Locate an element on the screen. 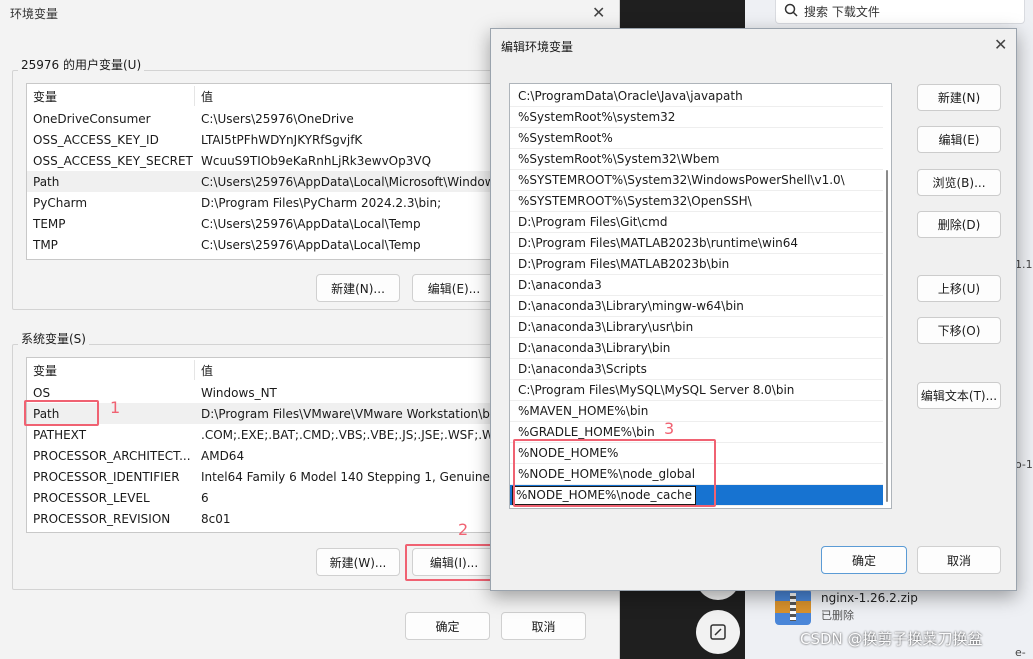 The height and width of the screenshot is (659, 1033). file-status: 已删除 is located at coordinates (837, 615).